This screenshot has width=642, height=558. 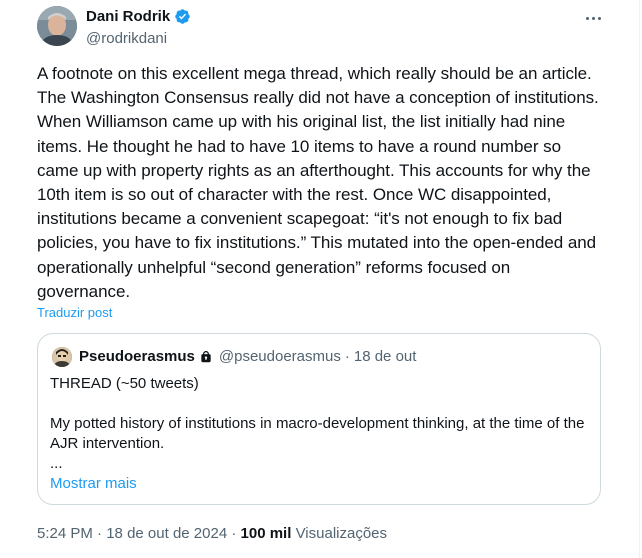 What do you see at coordinates (341, 533) in the screenshot?
I see `views-label: Visualizações` at bounding box center [341, 533].